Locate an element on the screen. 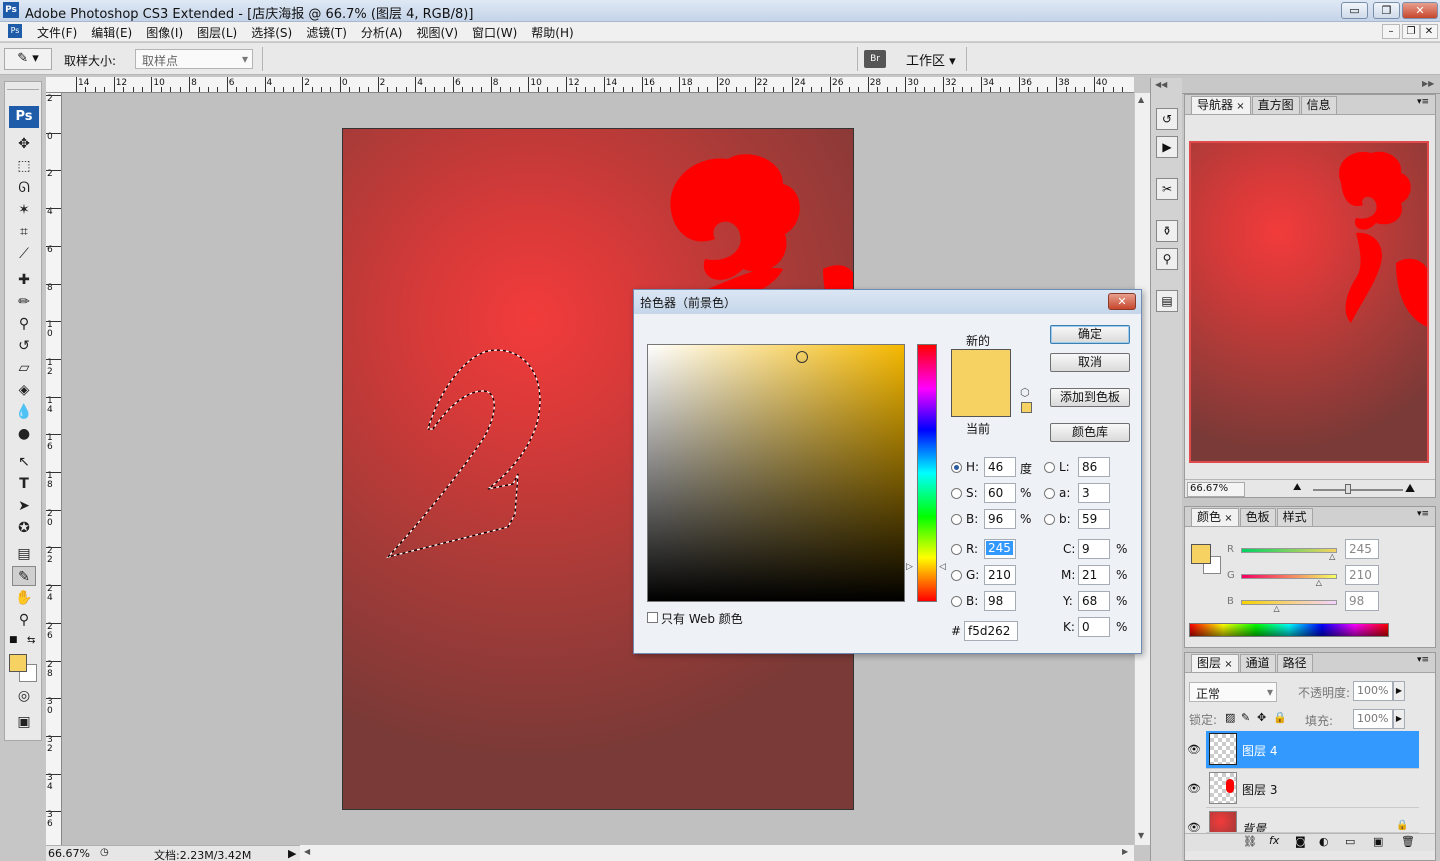  layer-row: 图层 3 is located at coordinates (1312, 789).